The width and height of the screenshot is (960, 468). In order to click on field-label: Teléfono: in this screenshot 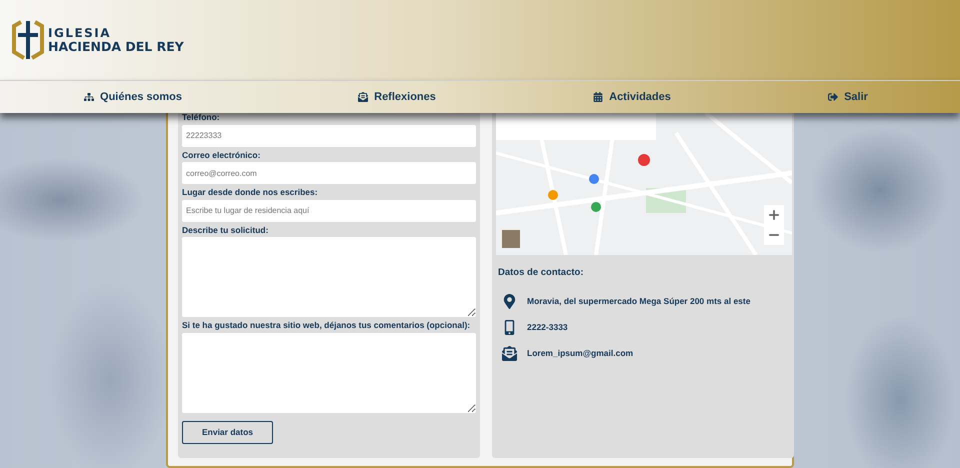, I will do `click(201, 117)`.